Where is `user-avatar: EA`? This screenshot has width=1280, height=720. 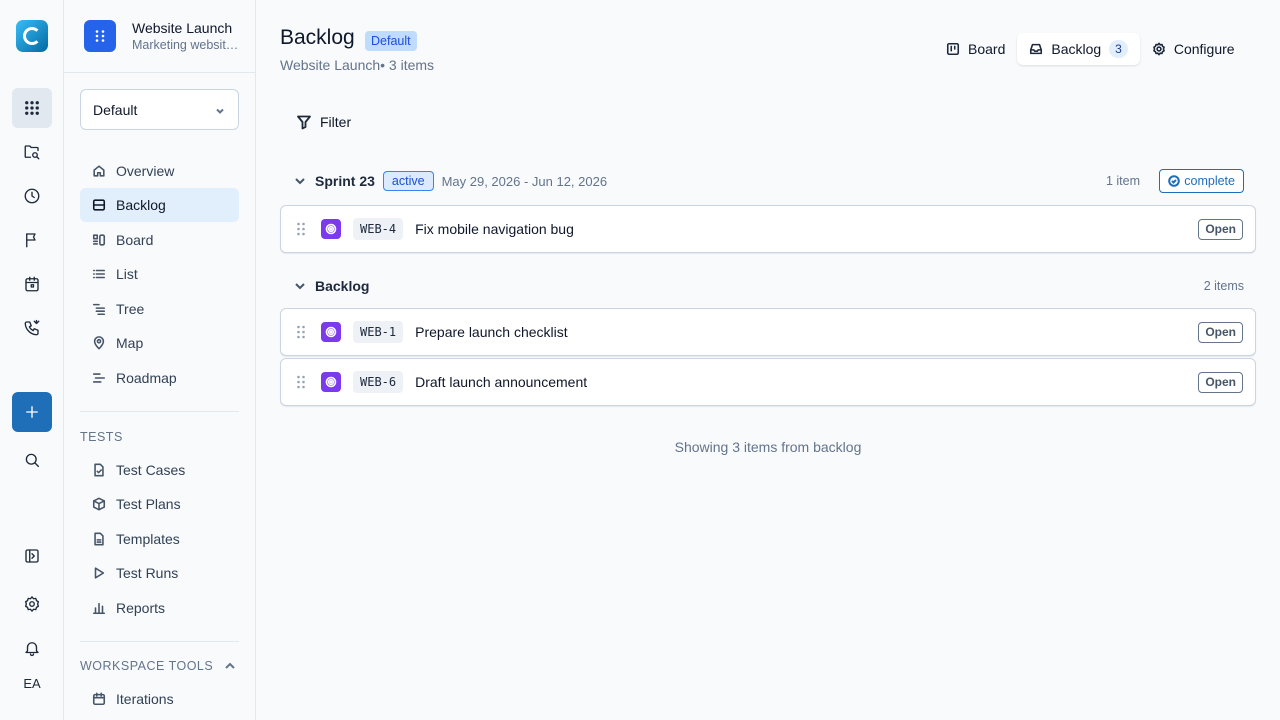
user-avatar: EA is located at coordinates (32, 683).